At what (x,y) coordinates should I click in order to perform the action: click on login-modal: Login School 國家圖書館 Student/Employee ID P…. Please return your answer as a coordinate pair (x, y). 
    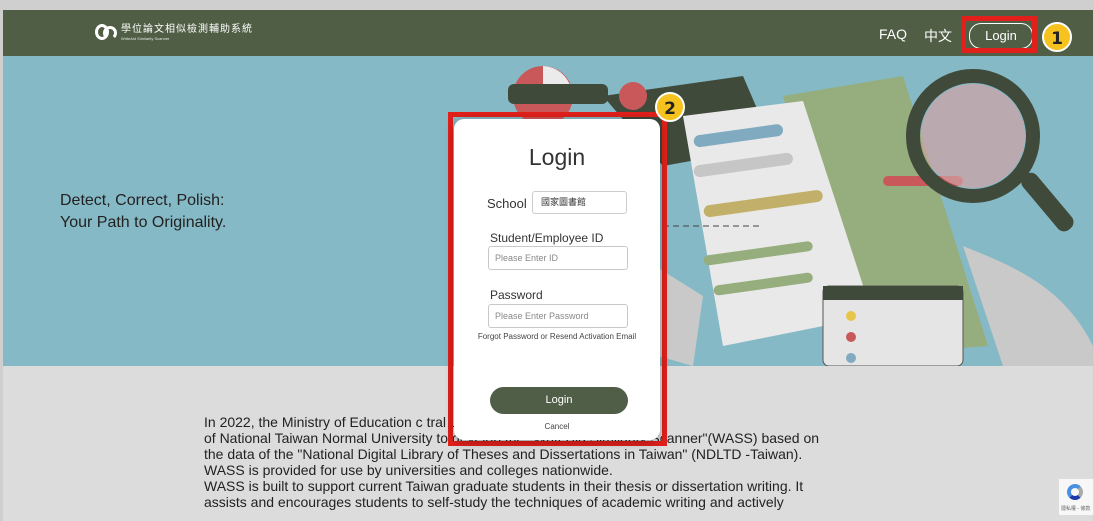
    Looking at the image, I should click on (557, 279).